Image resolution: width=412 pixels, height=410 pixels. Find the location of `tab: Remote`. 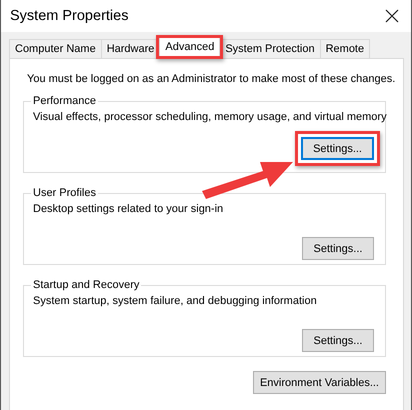

tab: Remote is located at coordinates (345, 48).